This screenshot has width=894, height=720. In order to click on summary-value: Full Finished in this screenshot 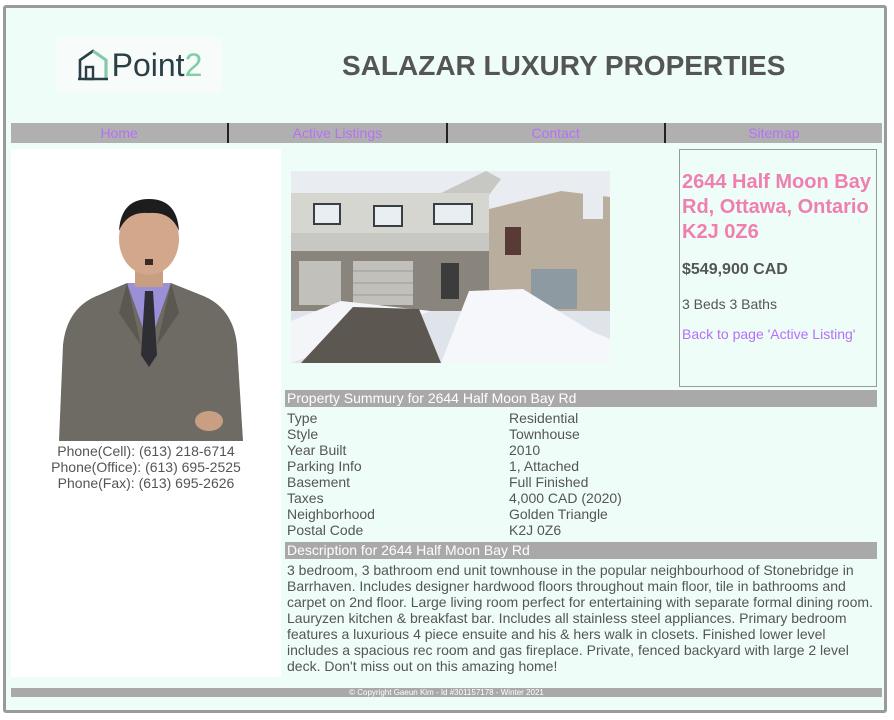, I will do `click(549, 482)`.